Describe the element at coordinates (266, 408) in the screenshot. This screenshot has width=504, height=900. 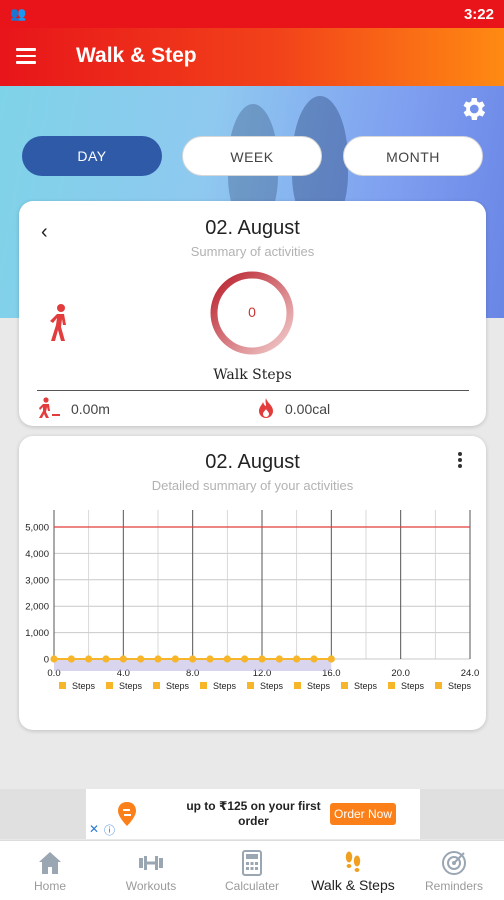
I see `fire-icon` at that location.